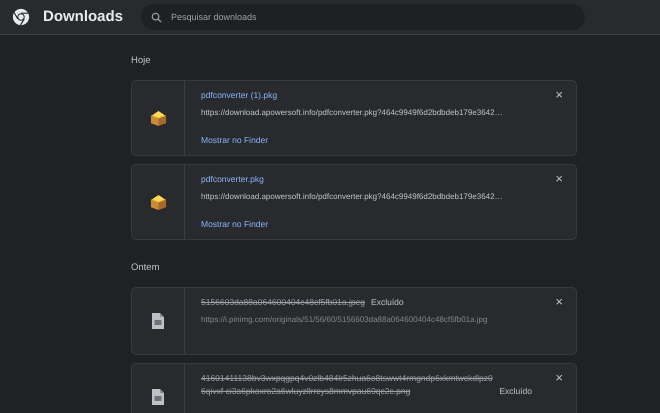  Describe the element at coordinates (83, 17) in the screenshot. I see `page-title: Downloads` at that location.